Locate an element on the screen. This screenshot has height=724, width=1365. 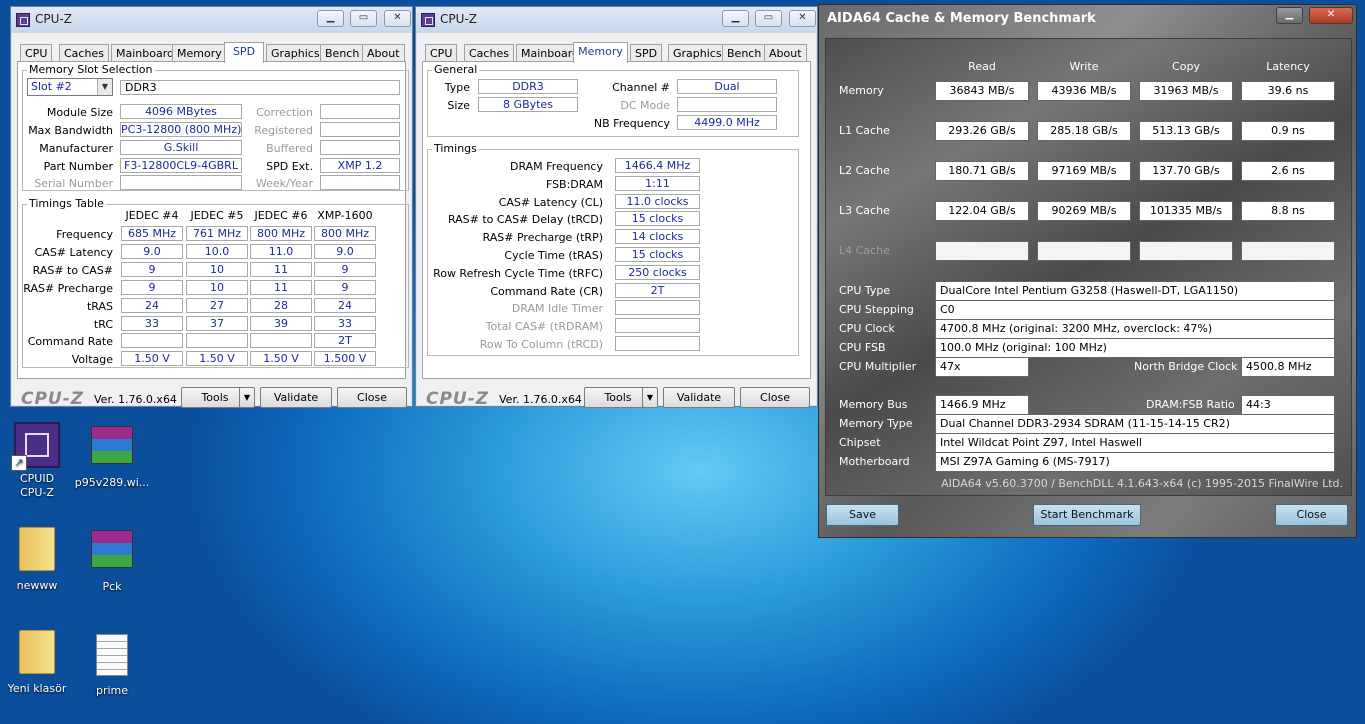
channel-label: Channel # is located at coordinates (641, 87).